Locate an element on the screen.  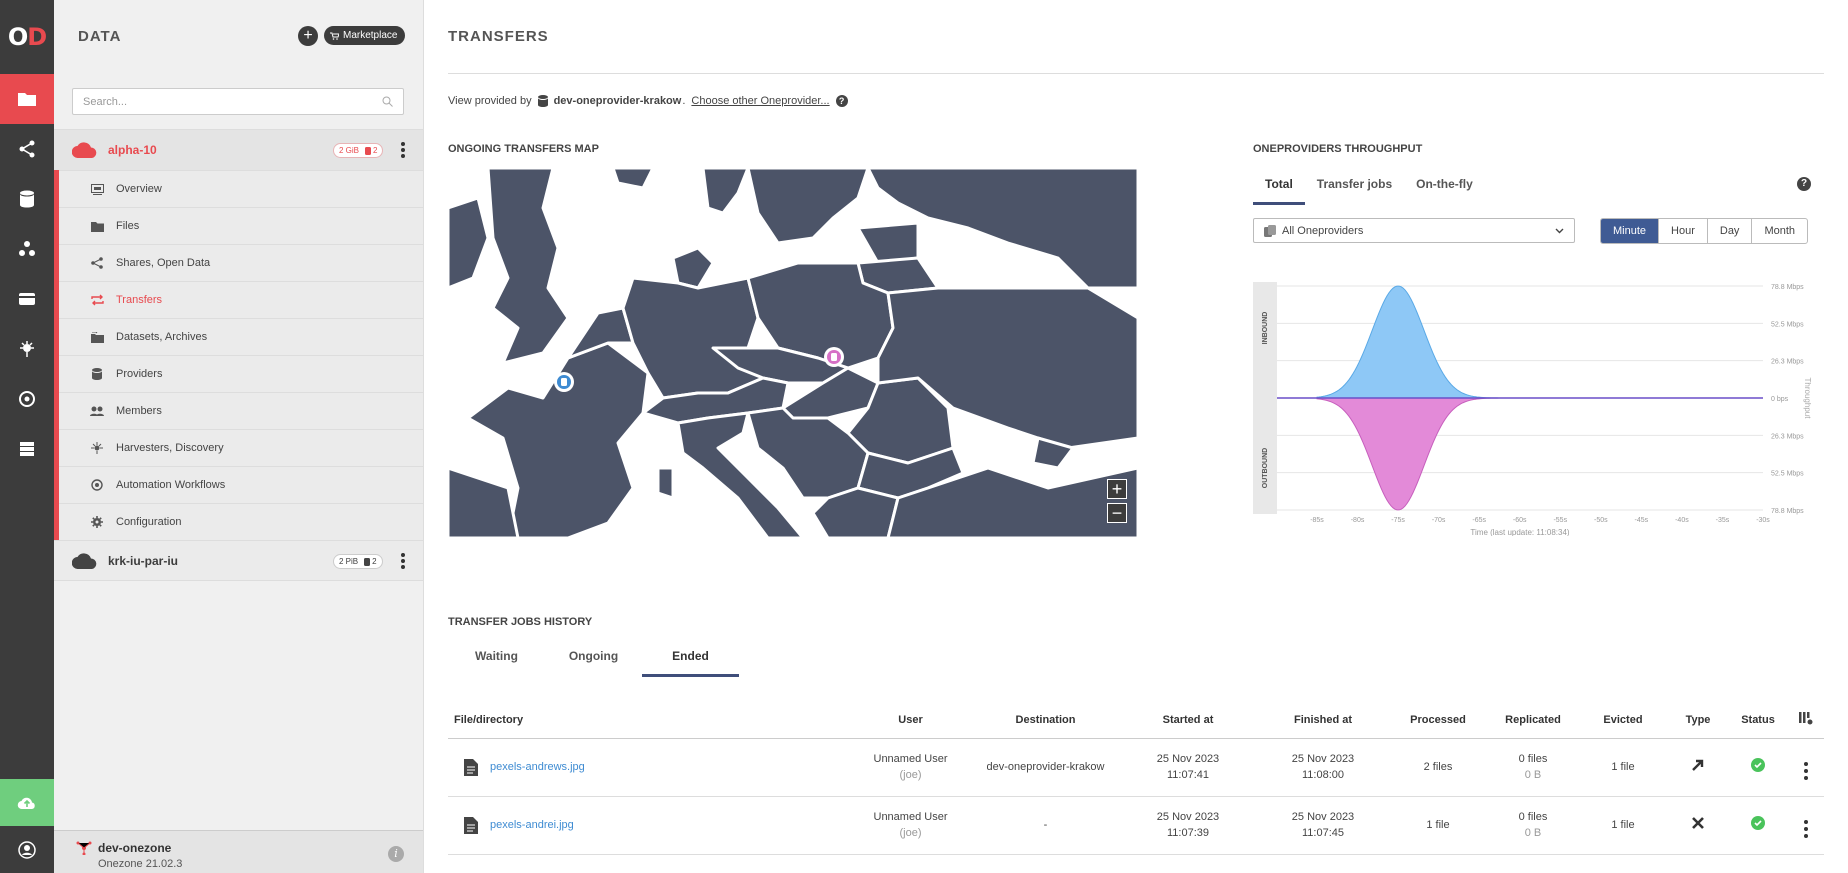
eviction-icon is located at coordinates (1698, 822).